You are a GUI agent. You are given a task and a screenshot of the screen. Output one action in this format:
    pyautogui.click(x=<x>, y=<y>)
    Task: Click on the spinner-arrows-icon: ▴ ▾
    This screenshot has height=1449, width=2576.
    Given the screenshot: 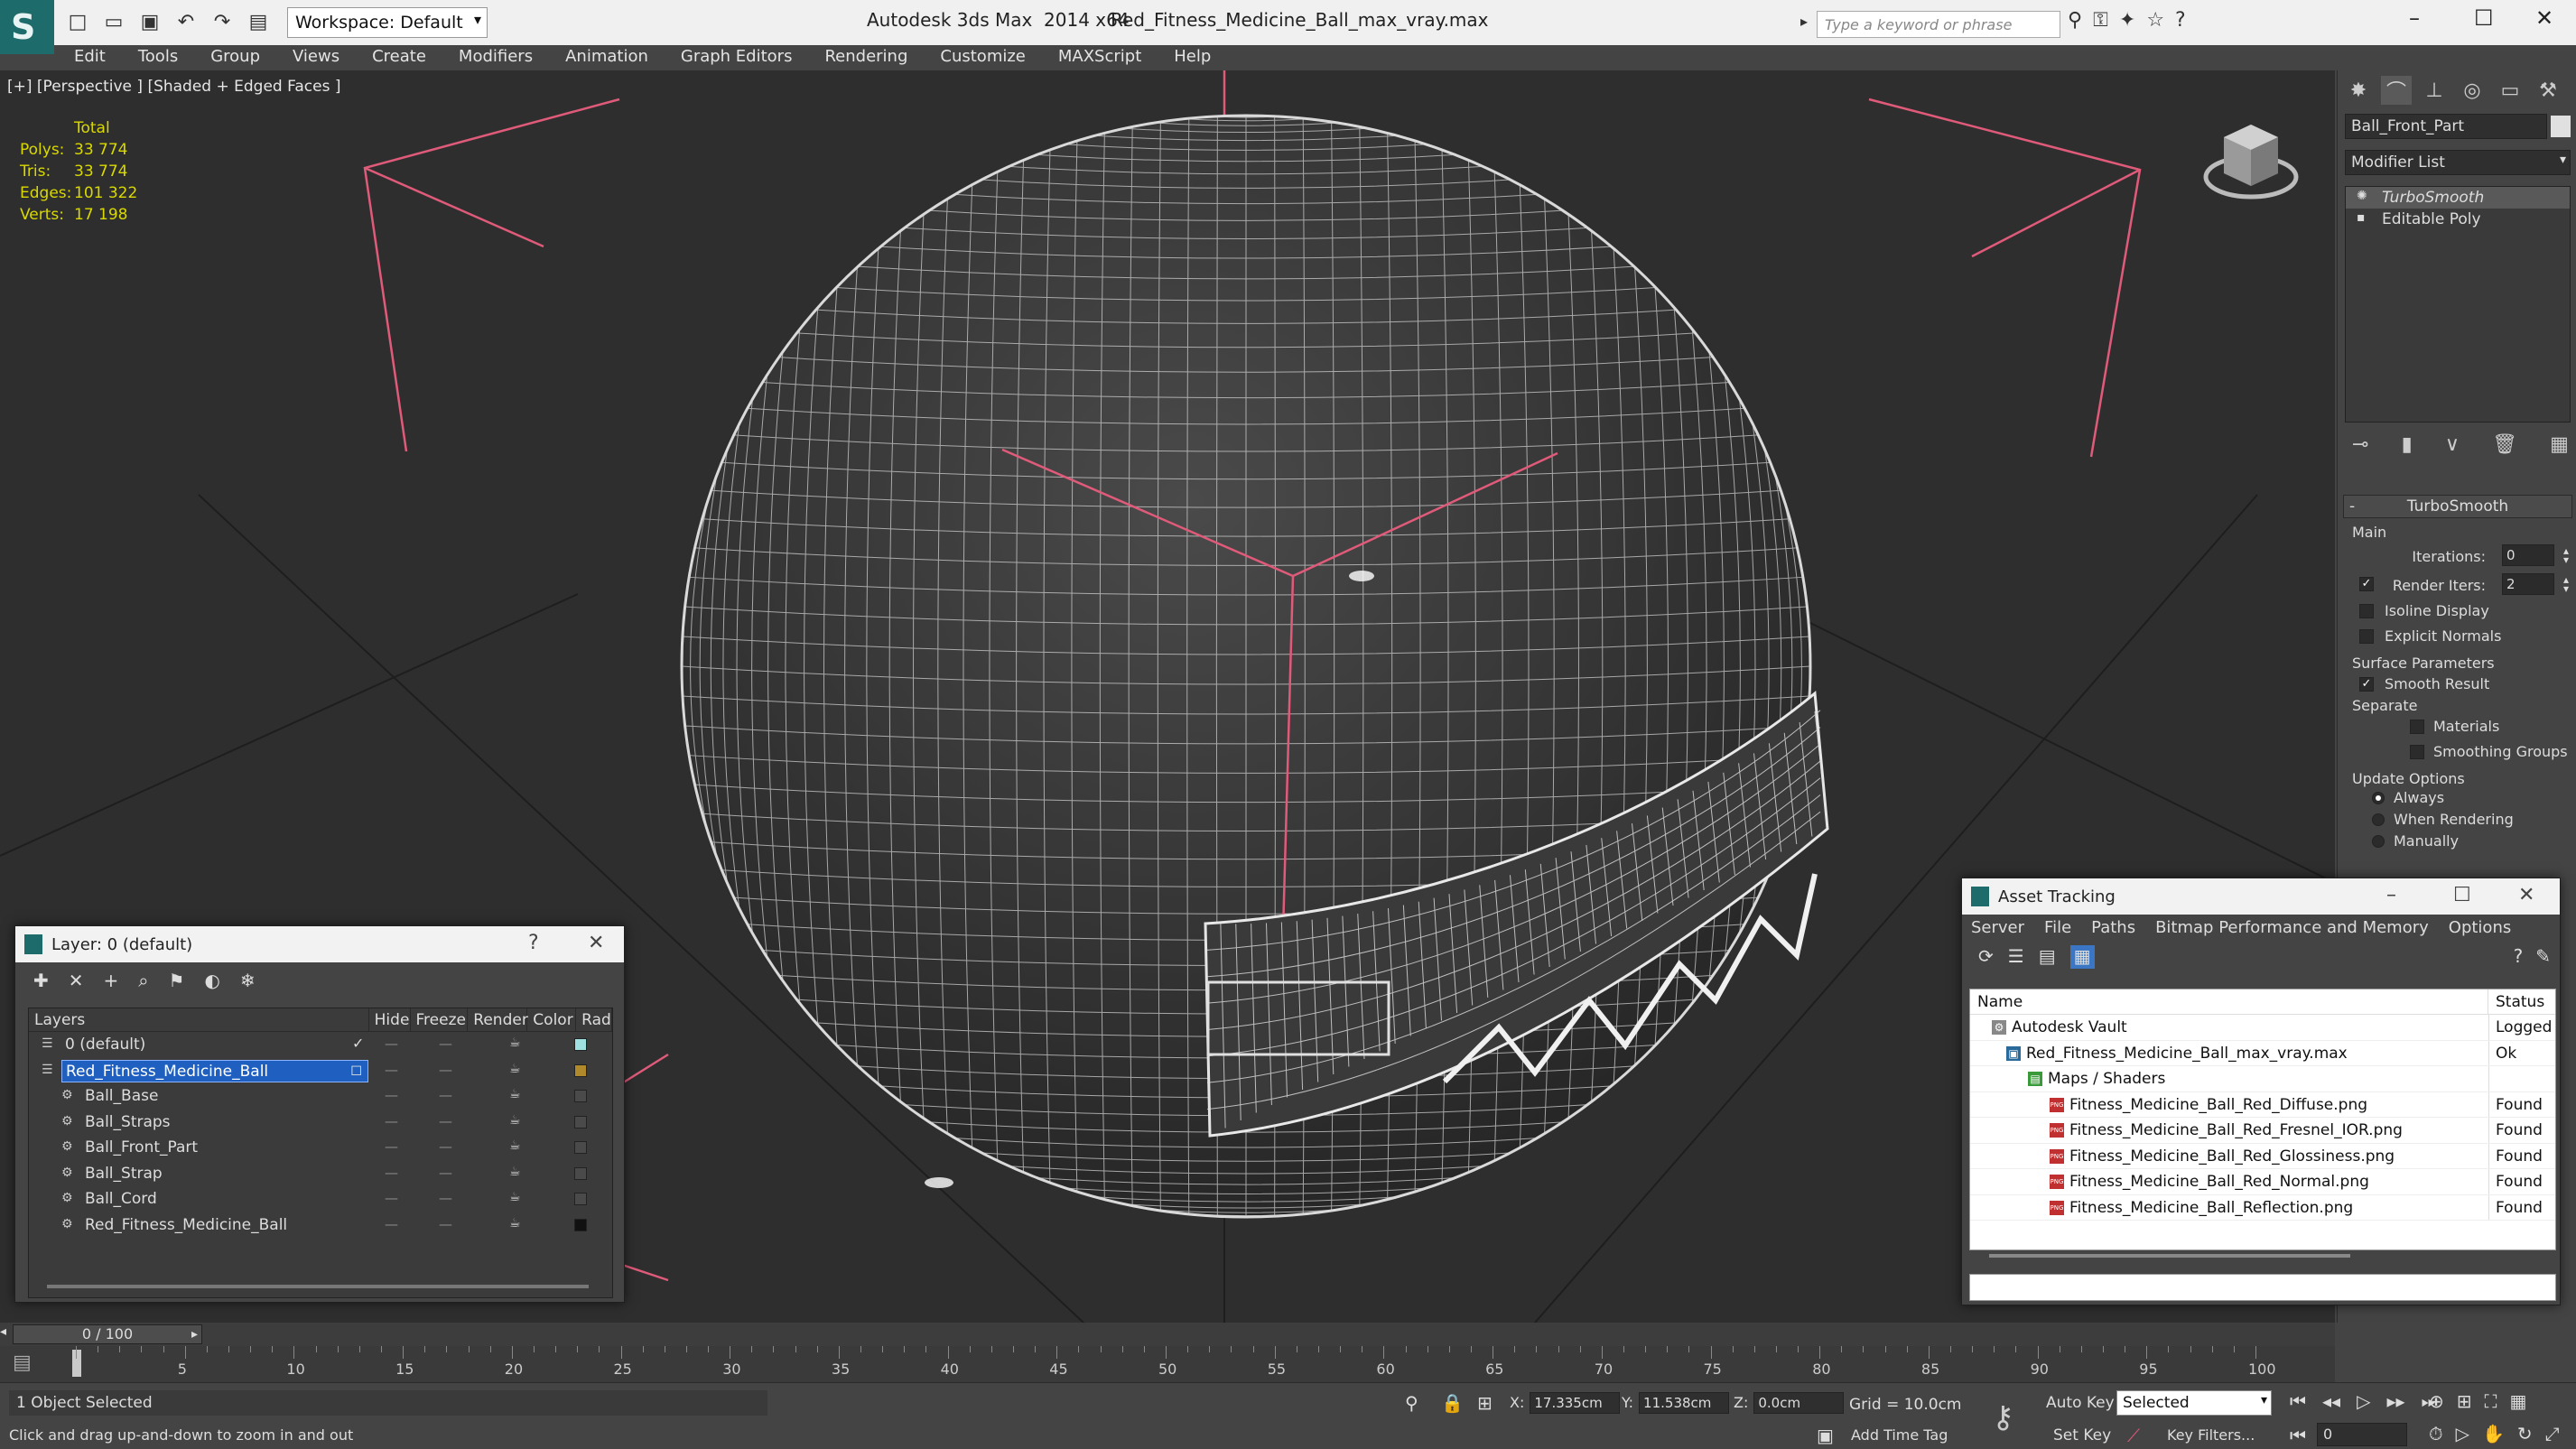 What is the action you would take?
    pyautogui.click(x=2566, y=584)
    